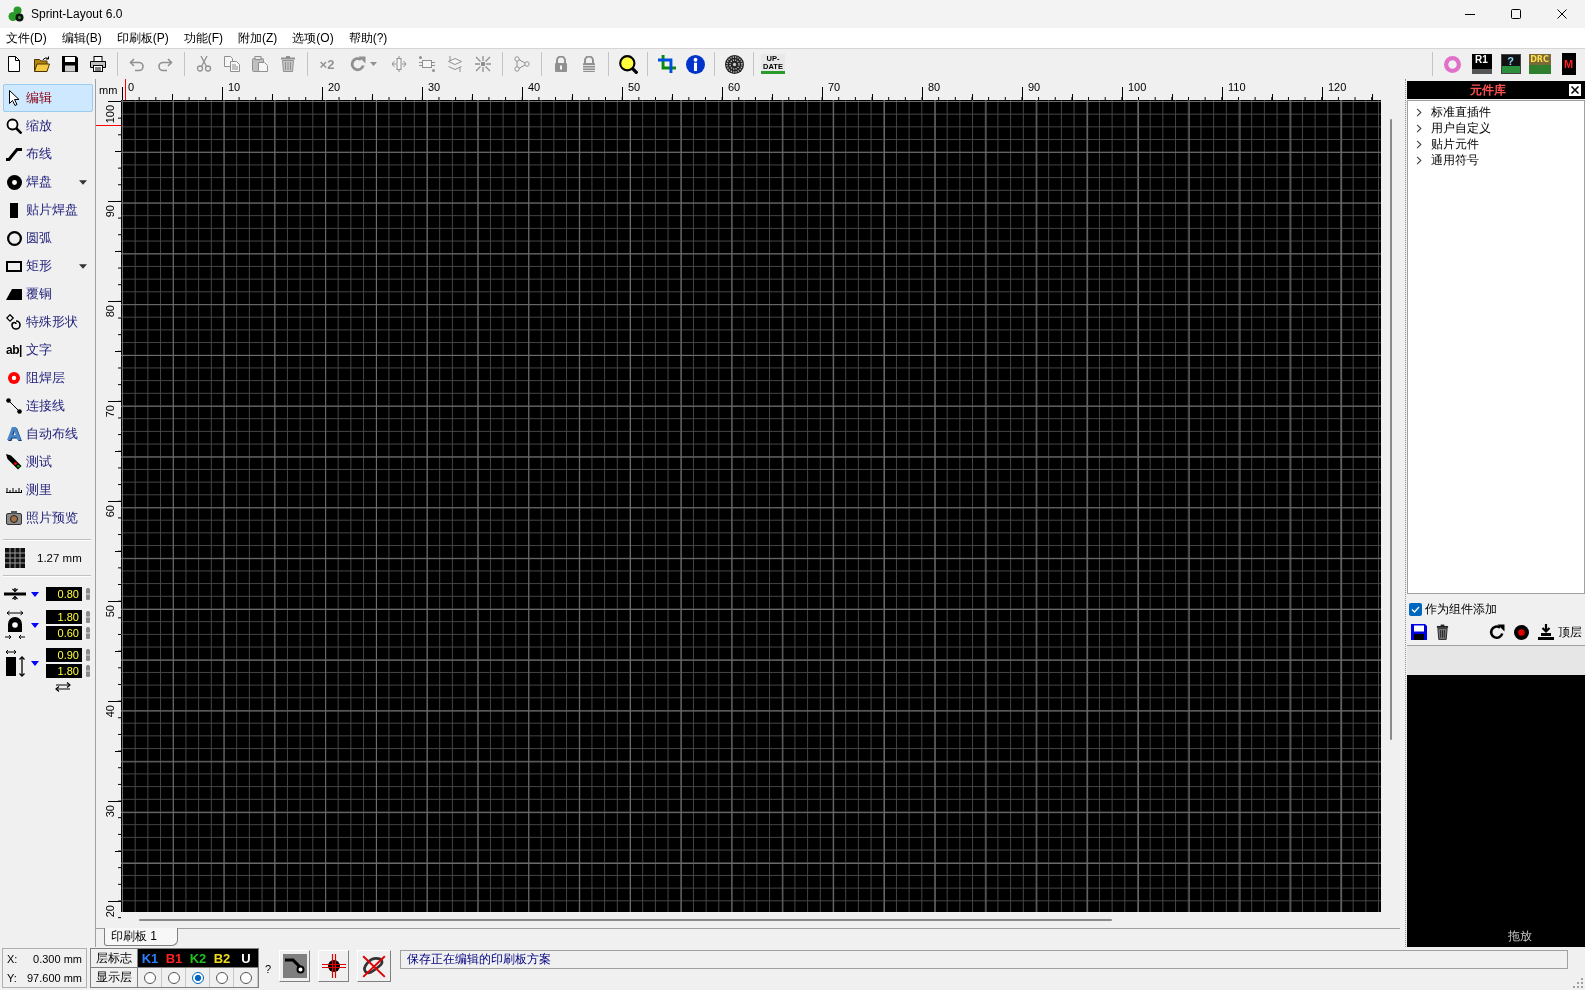  What do you see at coordinates (1521, 632) in the screenshot?
I see `record-dot-icon` at bounding box center [1521, 632].